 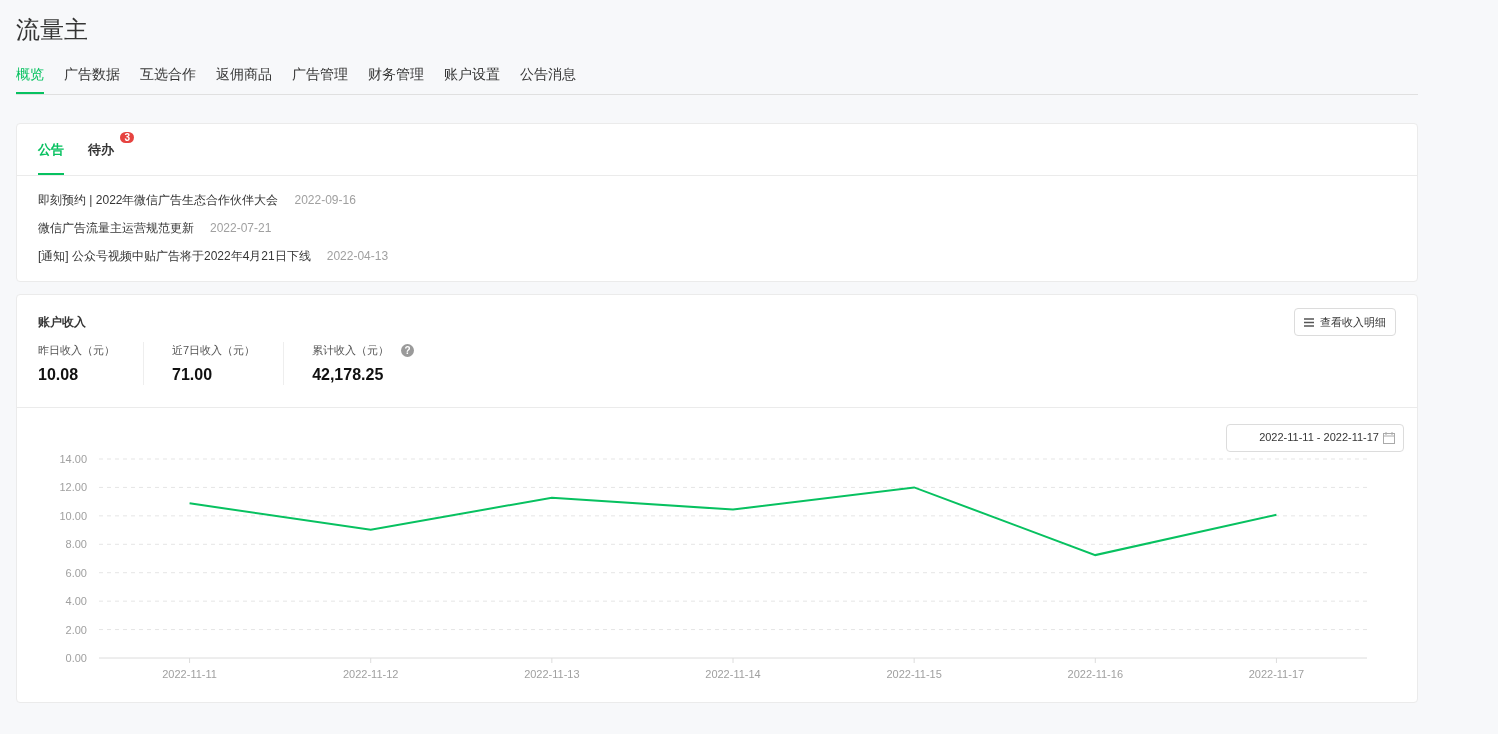 I want to click on x-axis-label: 2022-11-16, so click(x=1095, y=673).